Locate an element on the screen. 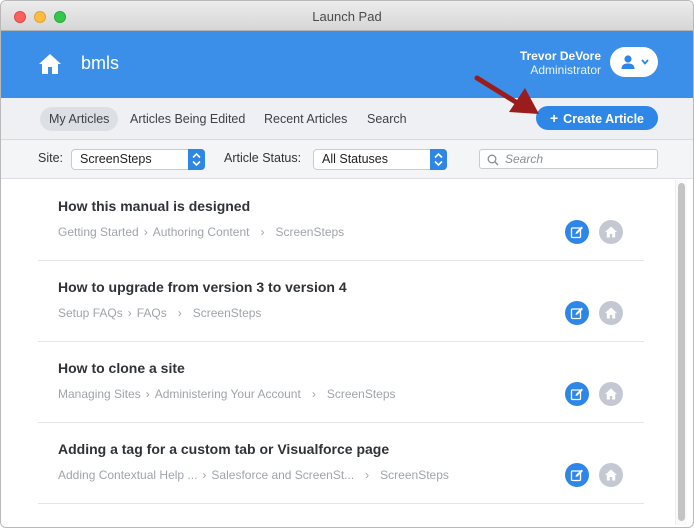  create-article-label: Create Article is located at coordinates (603, 119).